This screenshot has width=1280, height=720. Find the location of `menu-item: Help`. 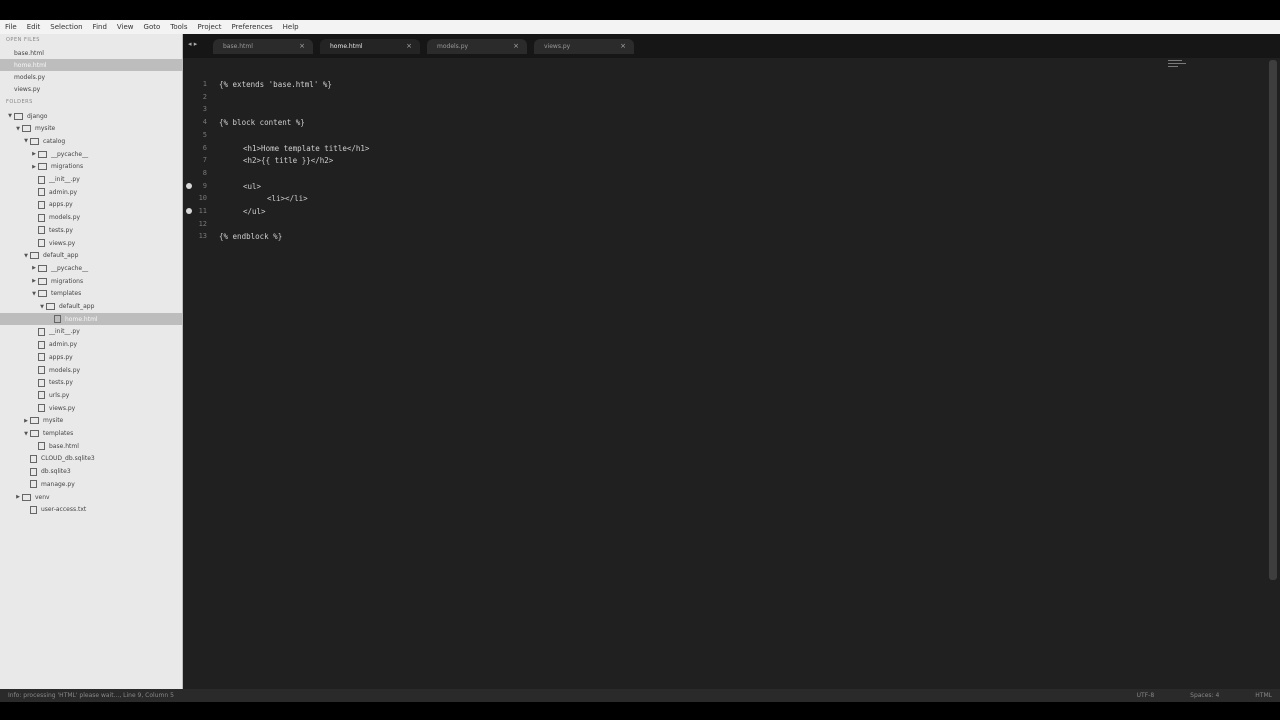

menu-item: Help is located at coordinates (291, 27).